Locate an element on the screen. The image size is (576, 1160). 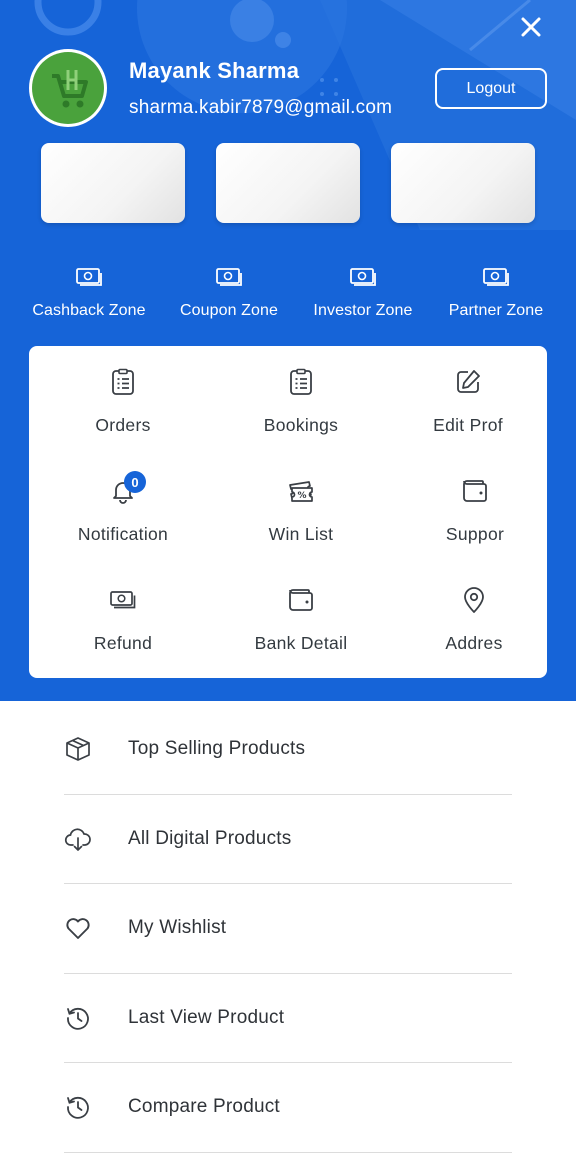
zone-label: Coupon Zone is located at coordinates (229, 310).